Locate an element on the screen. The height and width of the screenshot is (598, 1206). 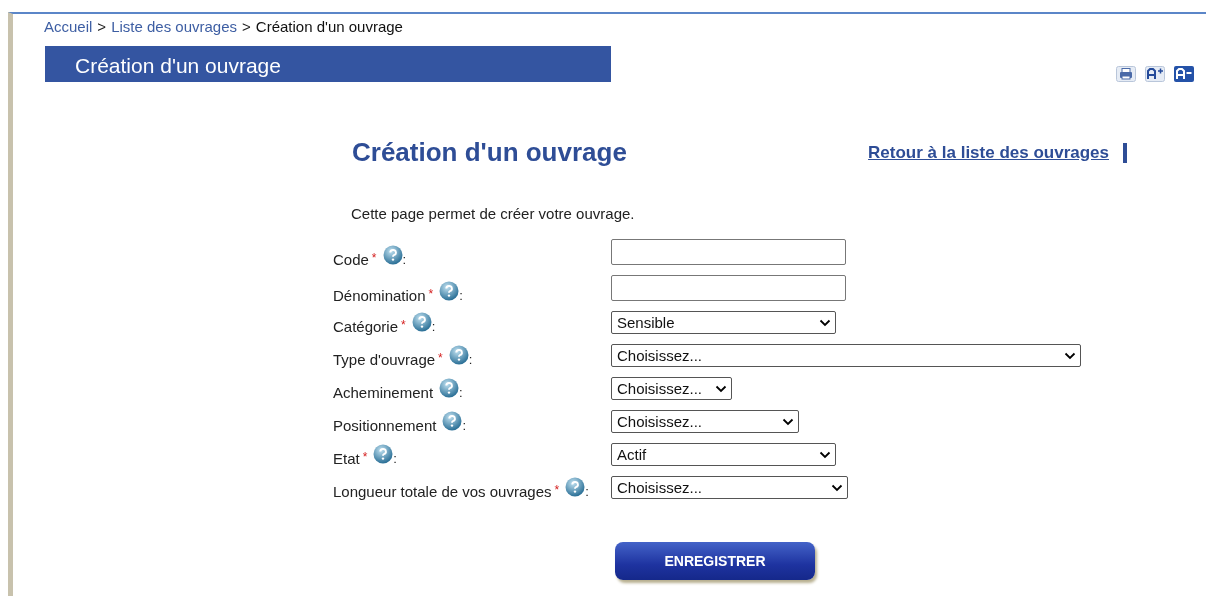
page-title: Création d'un ouvrage is located at coordinates (489, 152).